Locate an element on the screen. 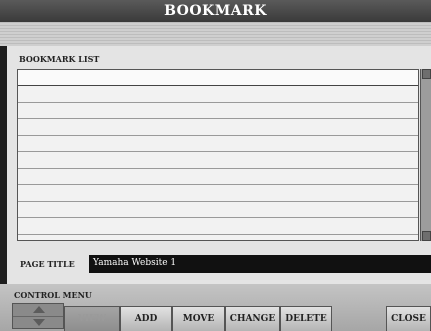  arrow-divider is located at coordinates (38, 316).